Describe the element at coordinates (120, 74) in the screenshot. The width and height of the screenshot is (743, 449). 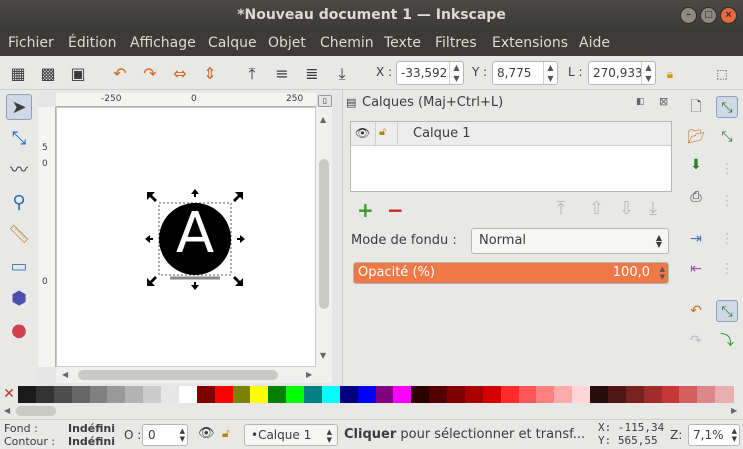
I see `rotate-ccw-icon: ↶` at that location.